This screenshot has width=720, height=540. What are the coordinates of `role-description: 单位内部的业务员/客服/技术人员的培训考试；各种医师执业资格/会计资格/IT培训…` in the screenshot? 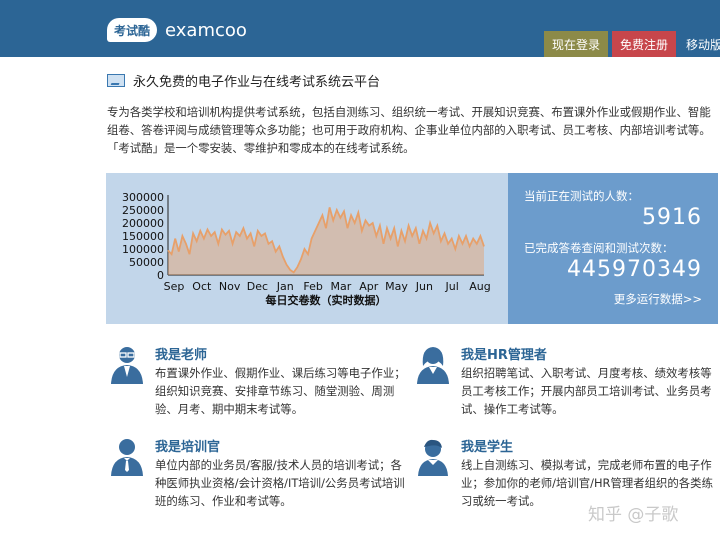 It's located at (280, 483).